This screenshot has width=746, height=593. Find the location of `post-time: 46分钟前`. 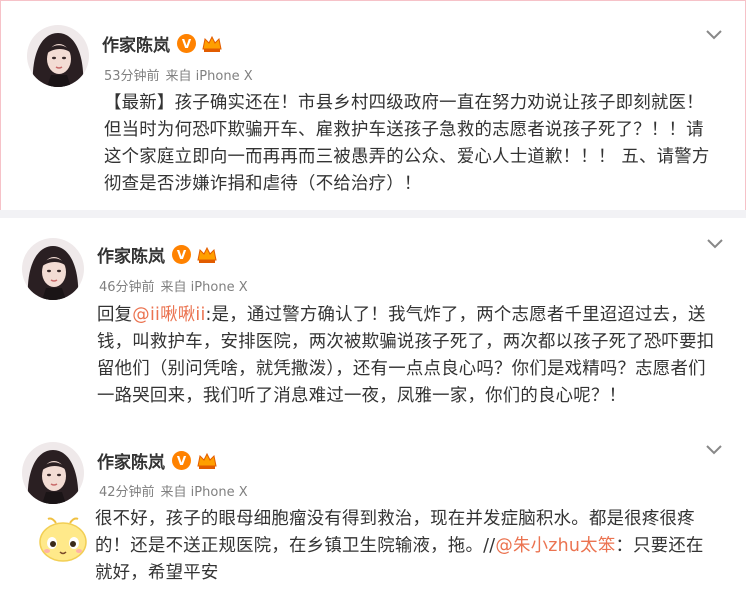

post-time: 46分钟前 is located at coordinates (127, 287).